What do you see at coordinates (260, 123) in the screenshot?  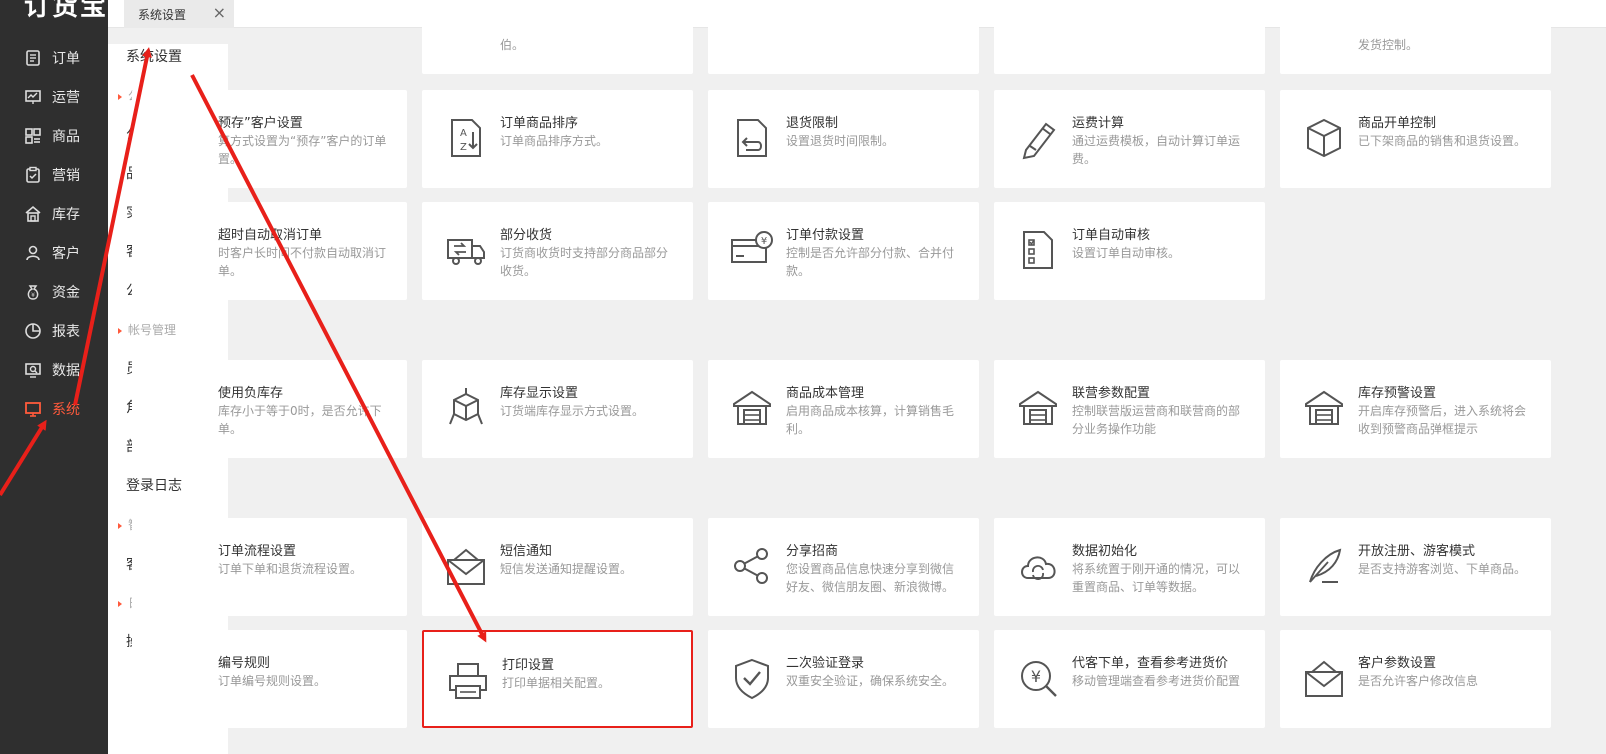 I see `card-title: 预存”客户设置` at bounding box center [260, 123].